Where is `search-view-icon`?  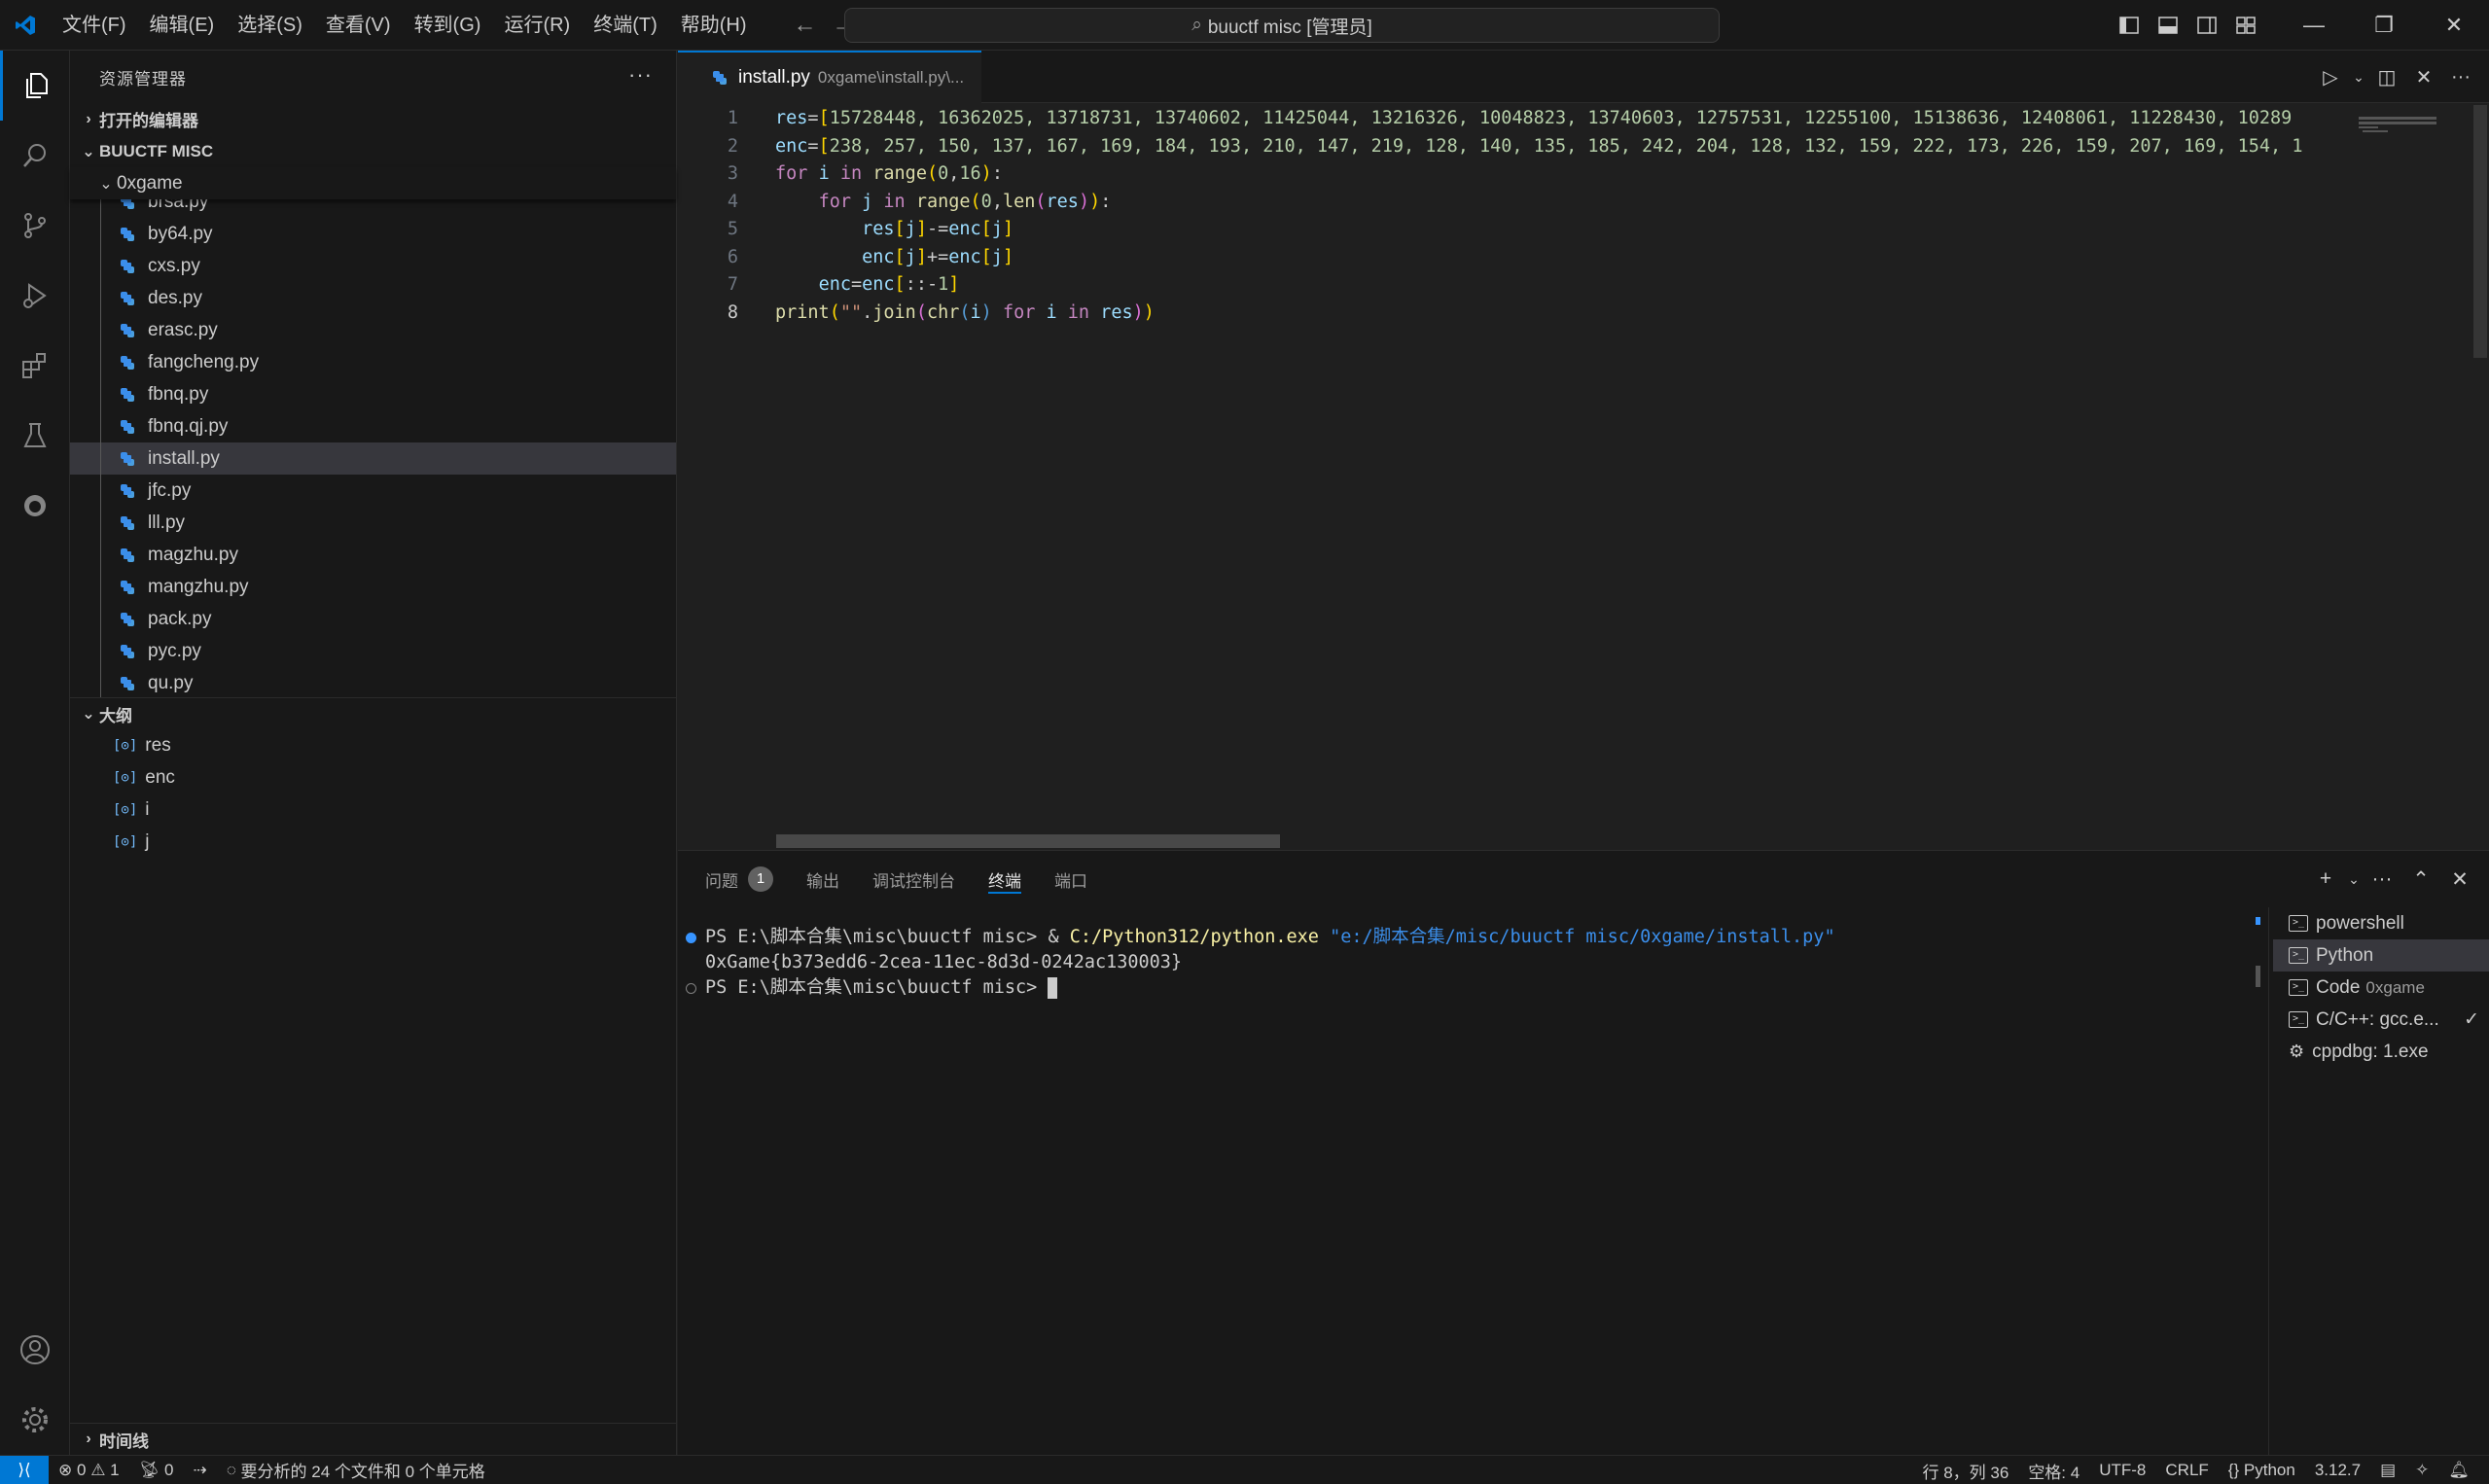 search-view-icon is located at coordinates (35, 156).